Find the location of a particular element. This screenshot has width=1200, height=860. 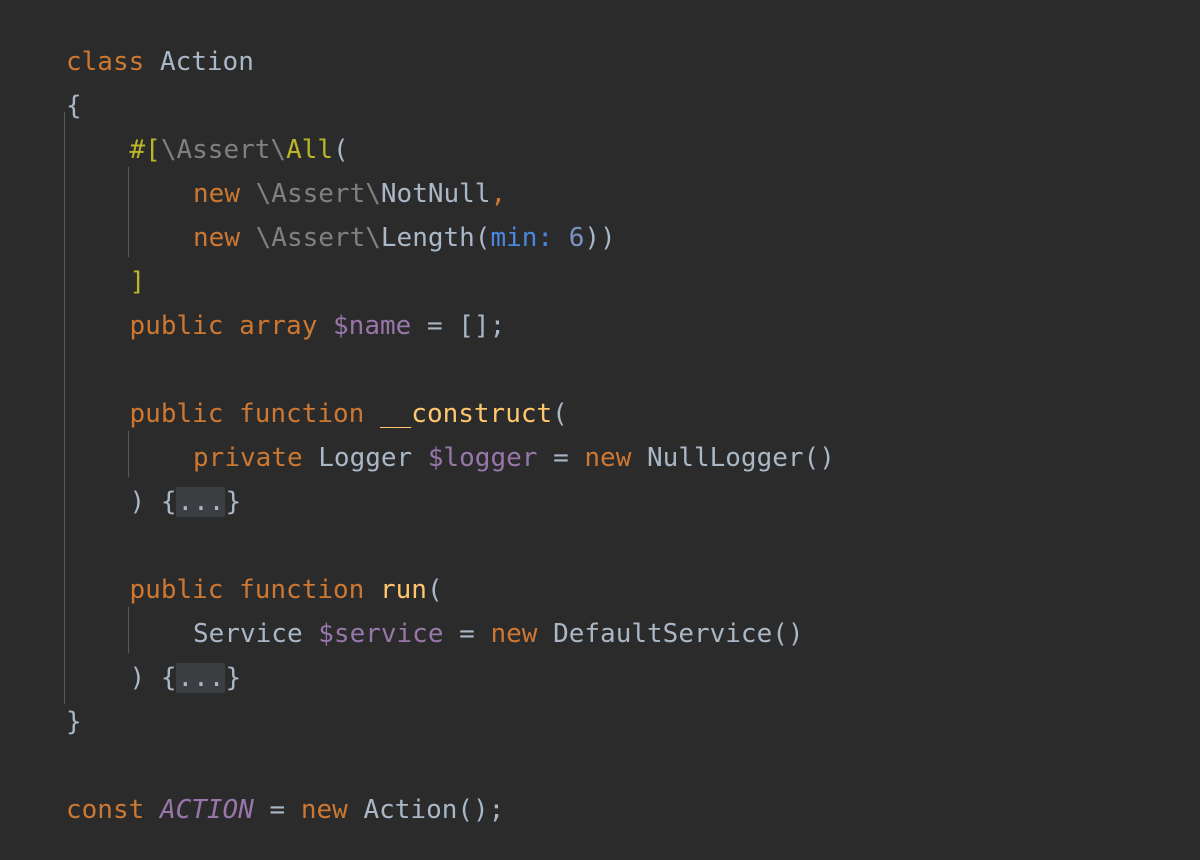

line-attribute-close: ] is located at coordinates (138, 282).